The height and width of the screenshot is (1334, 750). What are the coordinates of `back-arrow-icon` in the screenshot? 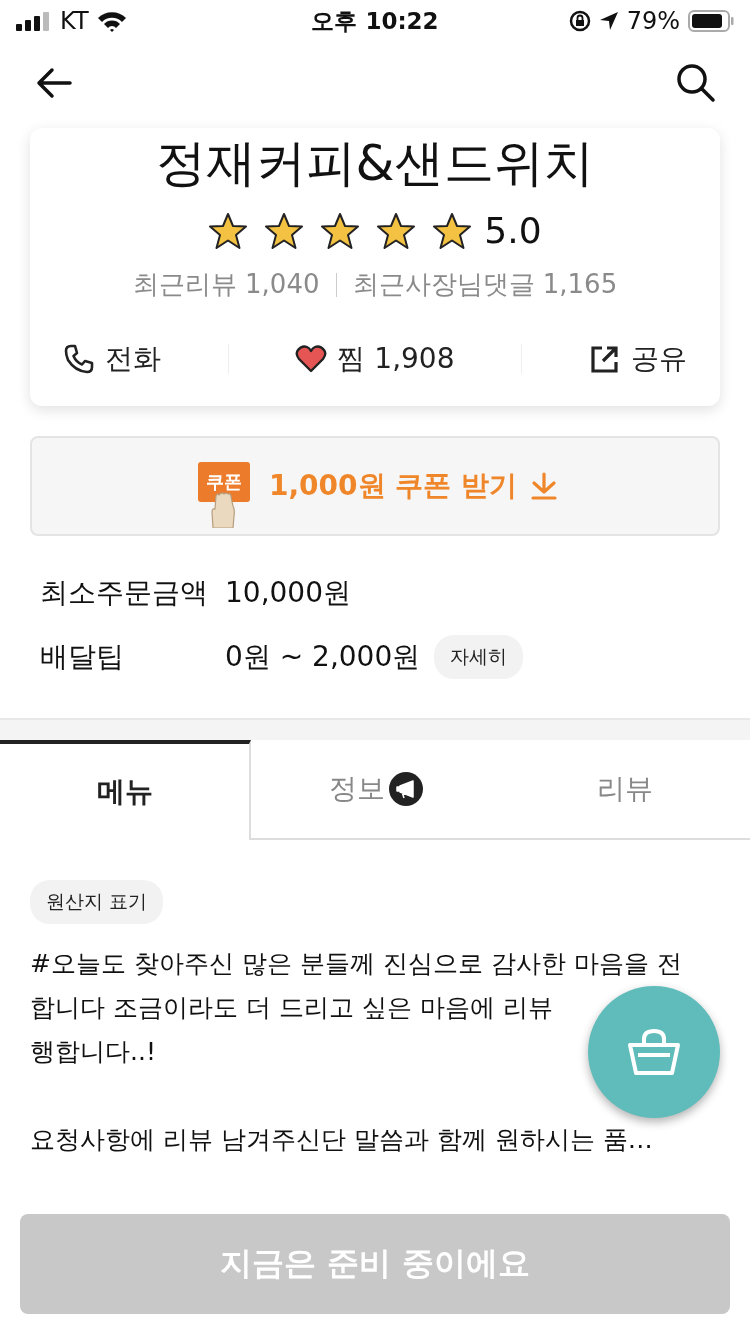 It's located at (54, 83).